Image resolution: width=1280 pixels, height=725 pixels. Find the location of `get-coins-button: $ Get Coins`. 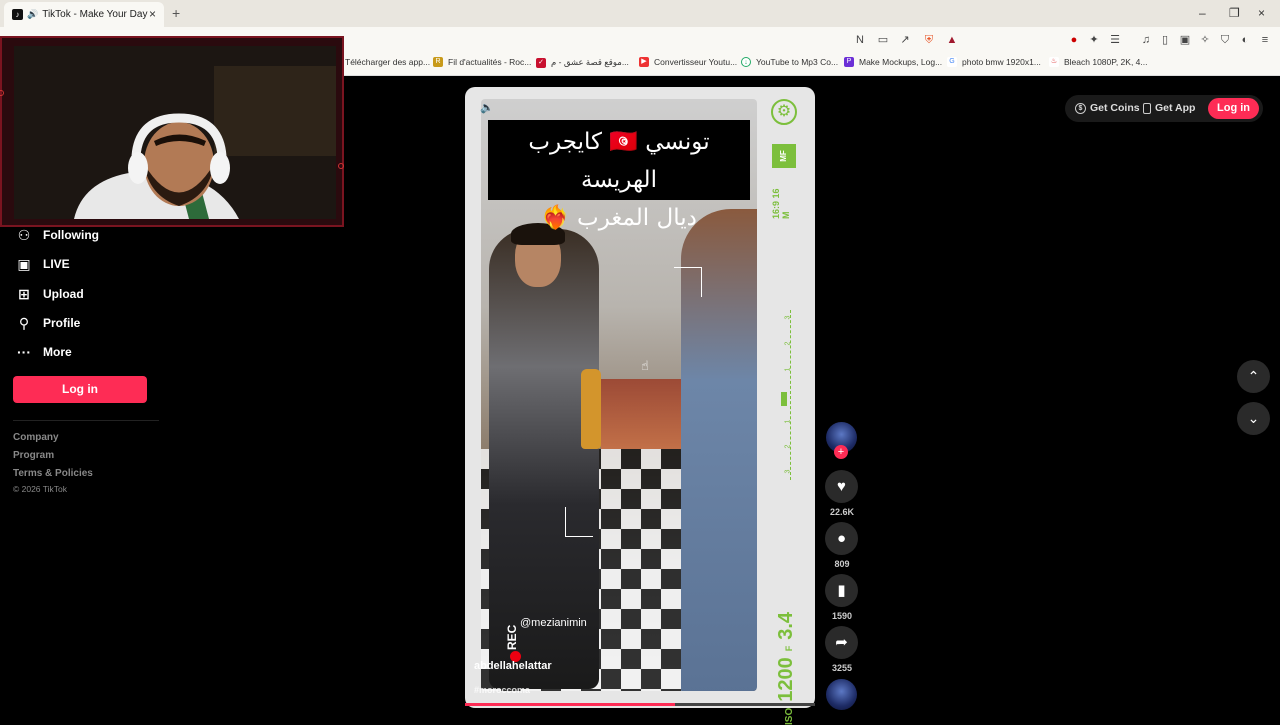

get-coins-button: $ Get Coins is located at coordinates (1107, 108).